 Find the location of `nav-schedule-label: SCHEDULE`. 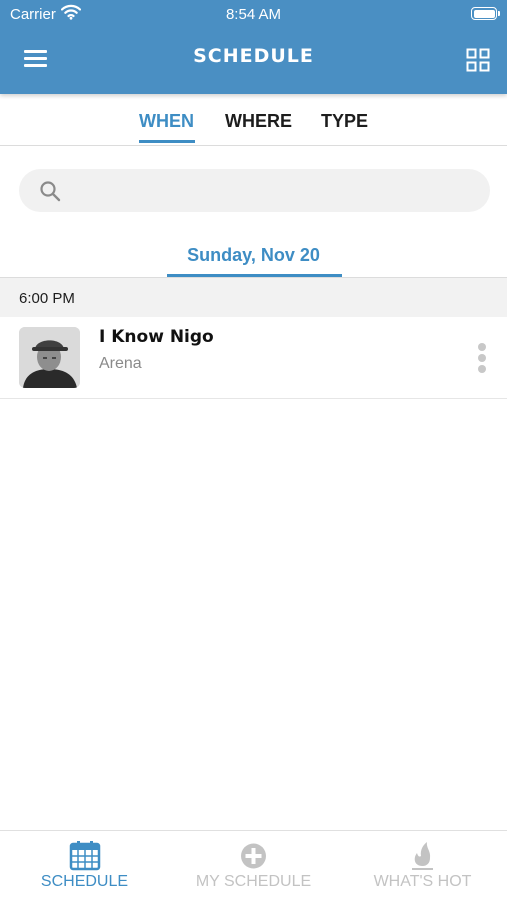

nav-schedule-label: SCHEDULE is located at coordinates (84, 881).